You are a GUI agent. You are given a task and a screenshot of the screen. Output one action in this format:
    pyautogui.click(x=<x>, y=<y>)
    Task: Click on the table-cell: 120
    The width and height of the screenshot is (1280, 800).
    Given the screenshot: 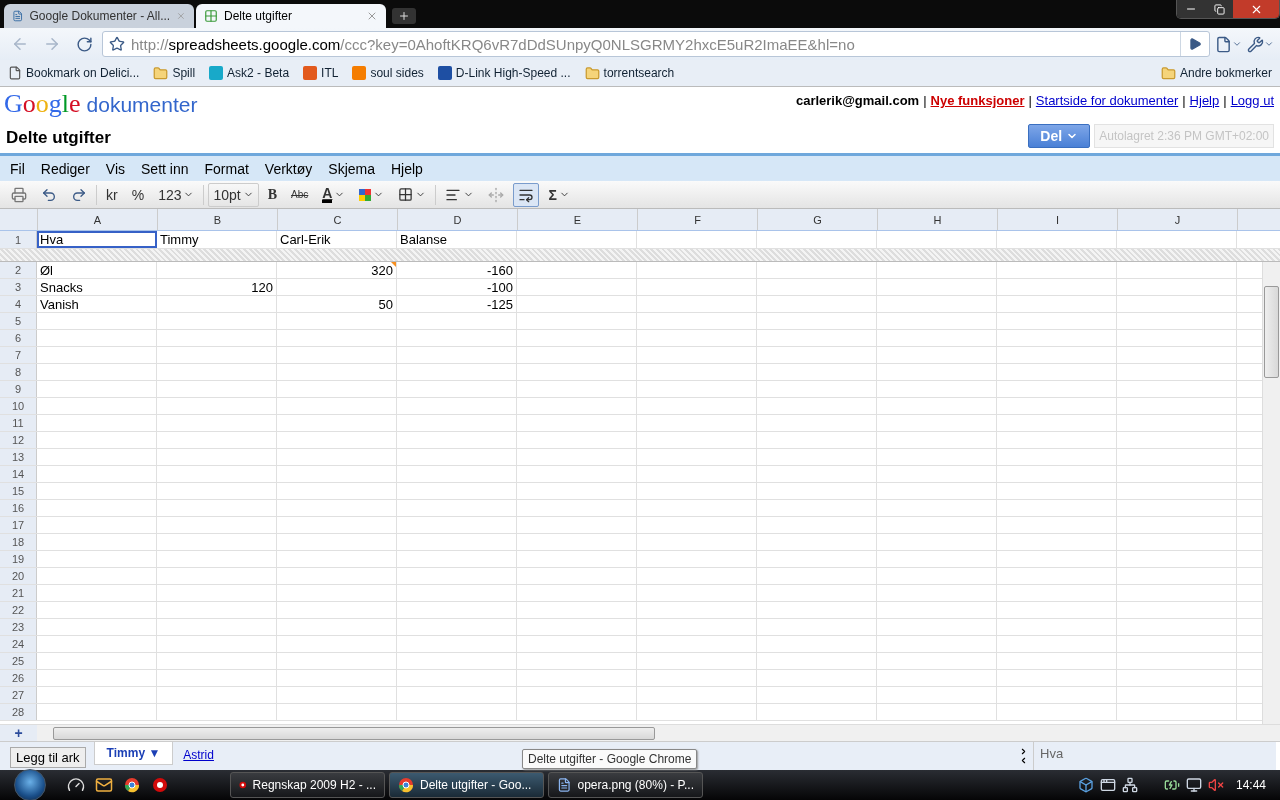 What is the action you would take?
    pyautogui.click(x=217, y=287)
    